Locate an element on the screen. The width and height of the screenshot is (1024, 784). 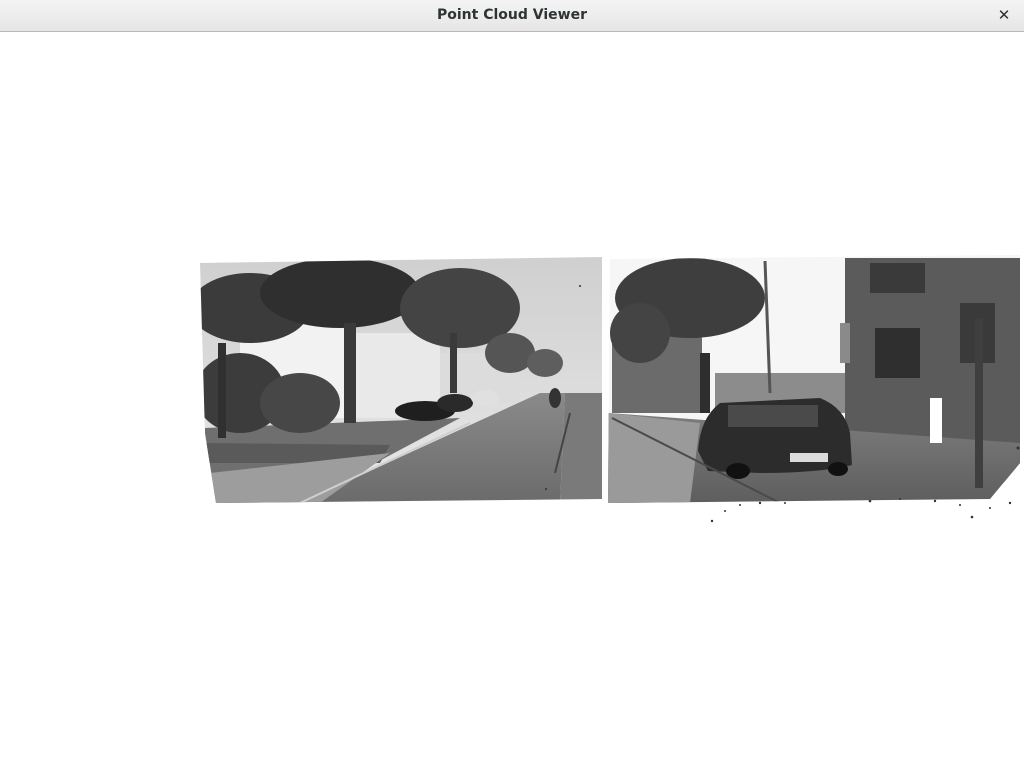
title-bar: Point Cloud Viewer ✕ is located at coordinates (512, 16).